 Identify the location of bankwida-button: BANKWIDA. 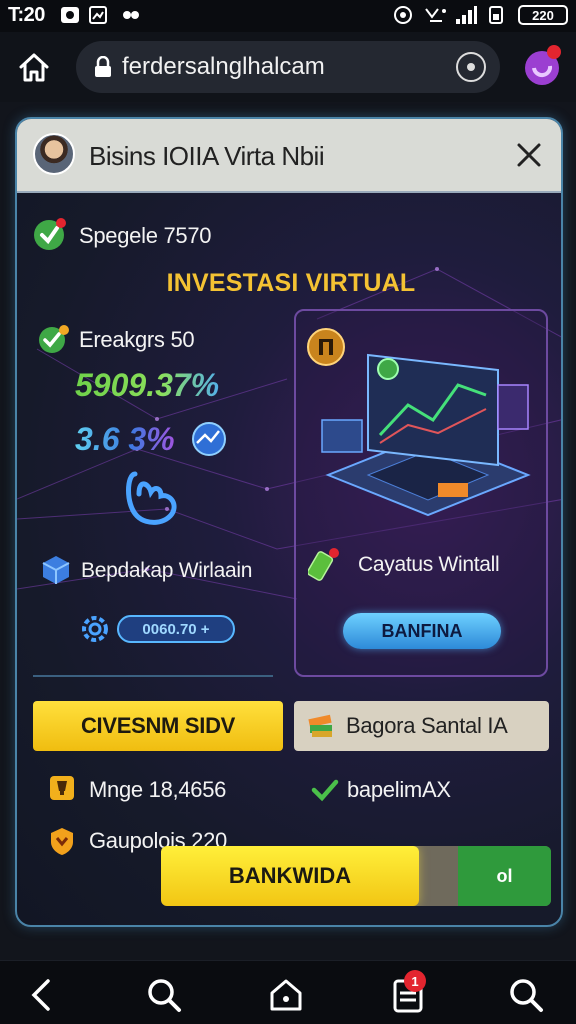
(290, 876).